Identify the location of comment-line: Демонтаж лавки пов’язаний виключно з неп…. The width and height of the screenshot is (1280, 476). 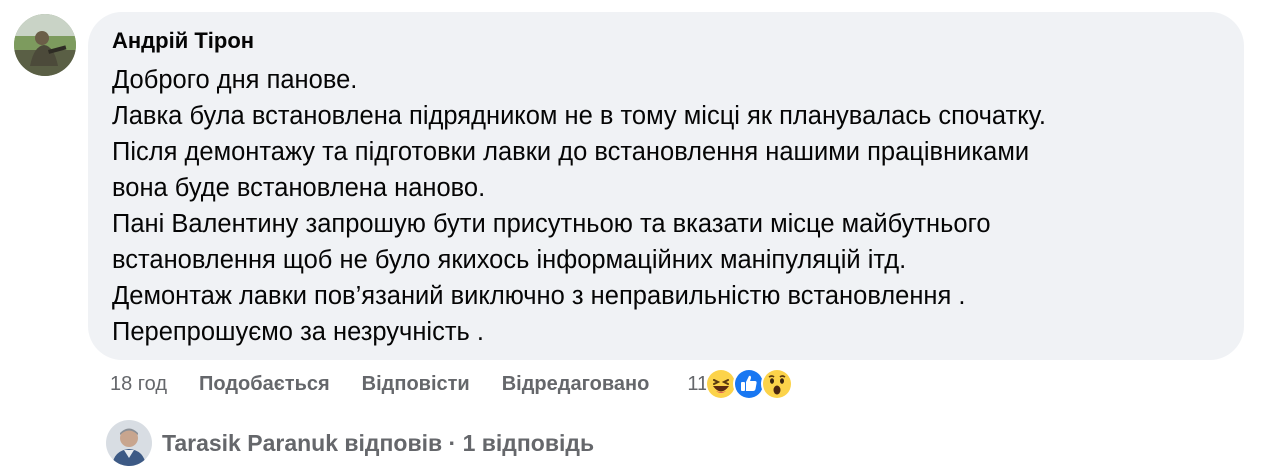
(539, 296).